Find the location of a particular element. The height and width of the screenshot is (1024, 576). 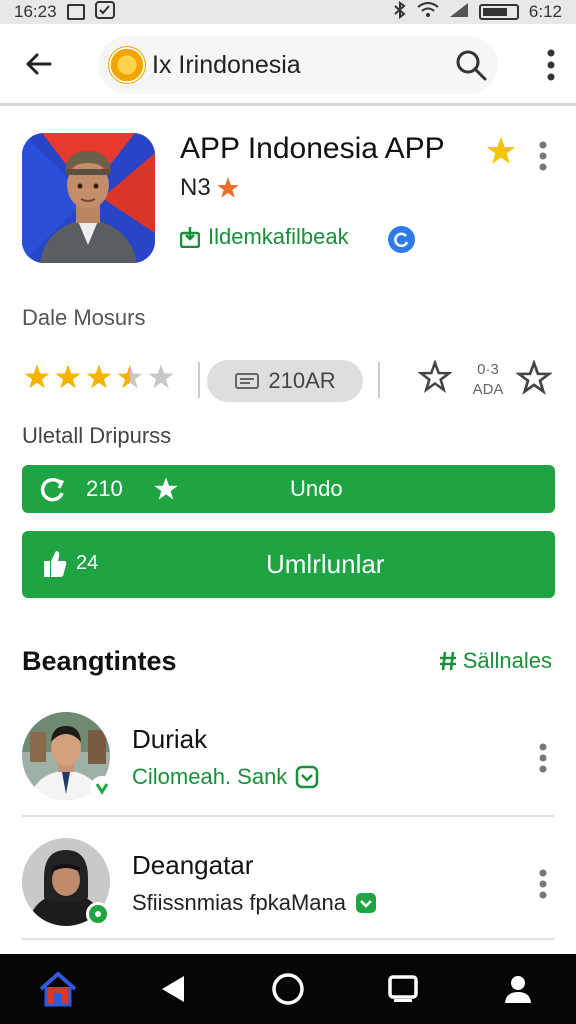

verified-icon is located at coordinates (401, 239).